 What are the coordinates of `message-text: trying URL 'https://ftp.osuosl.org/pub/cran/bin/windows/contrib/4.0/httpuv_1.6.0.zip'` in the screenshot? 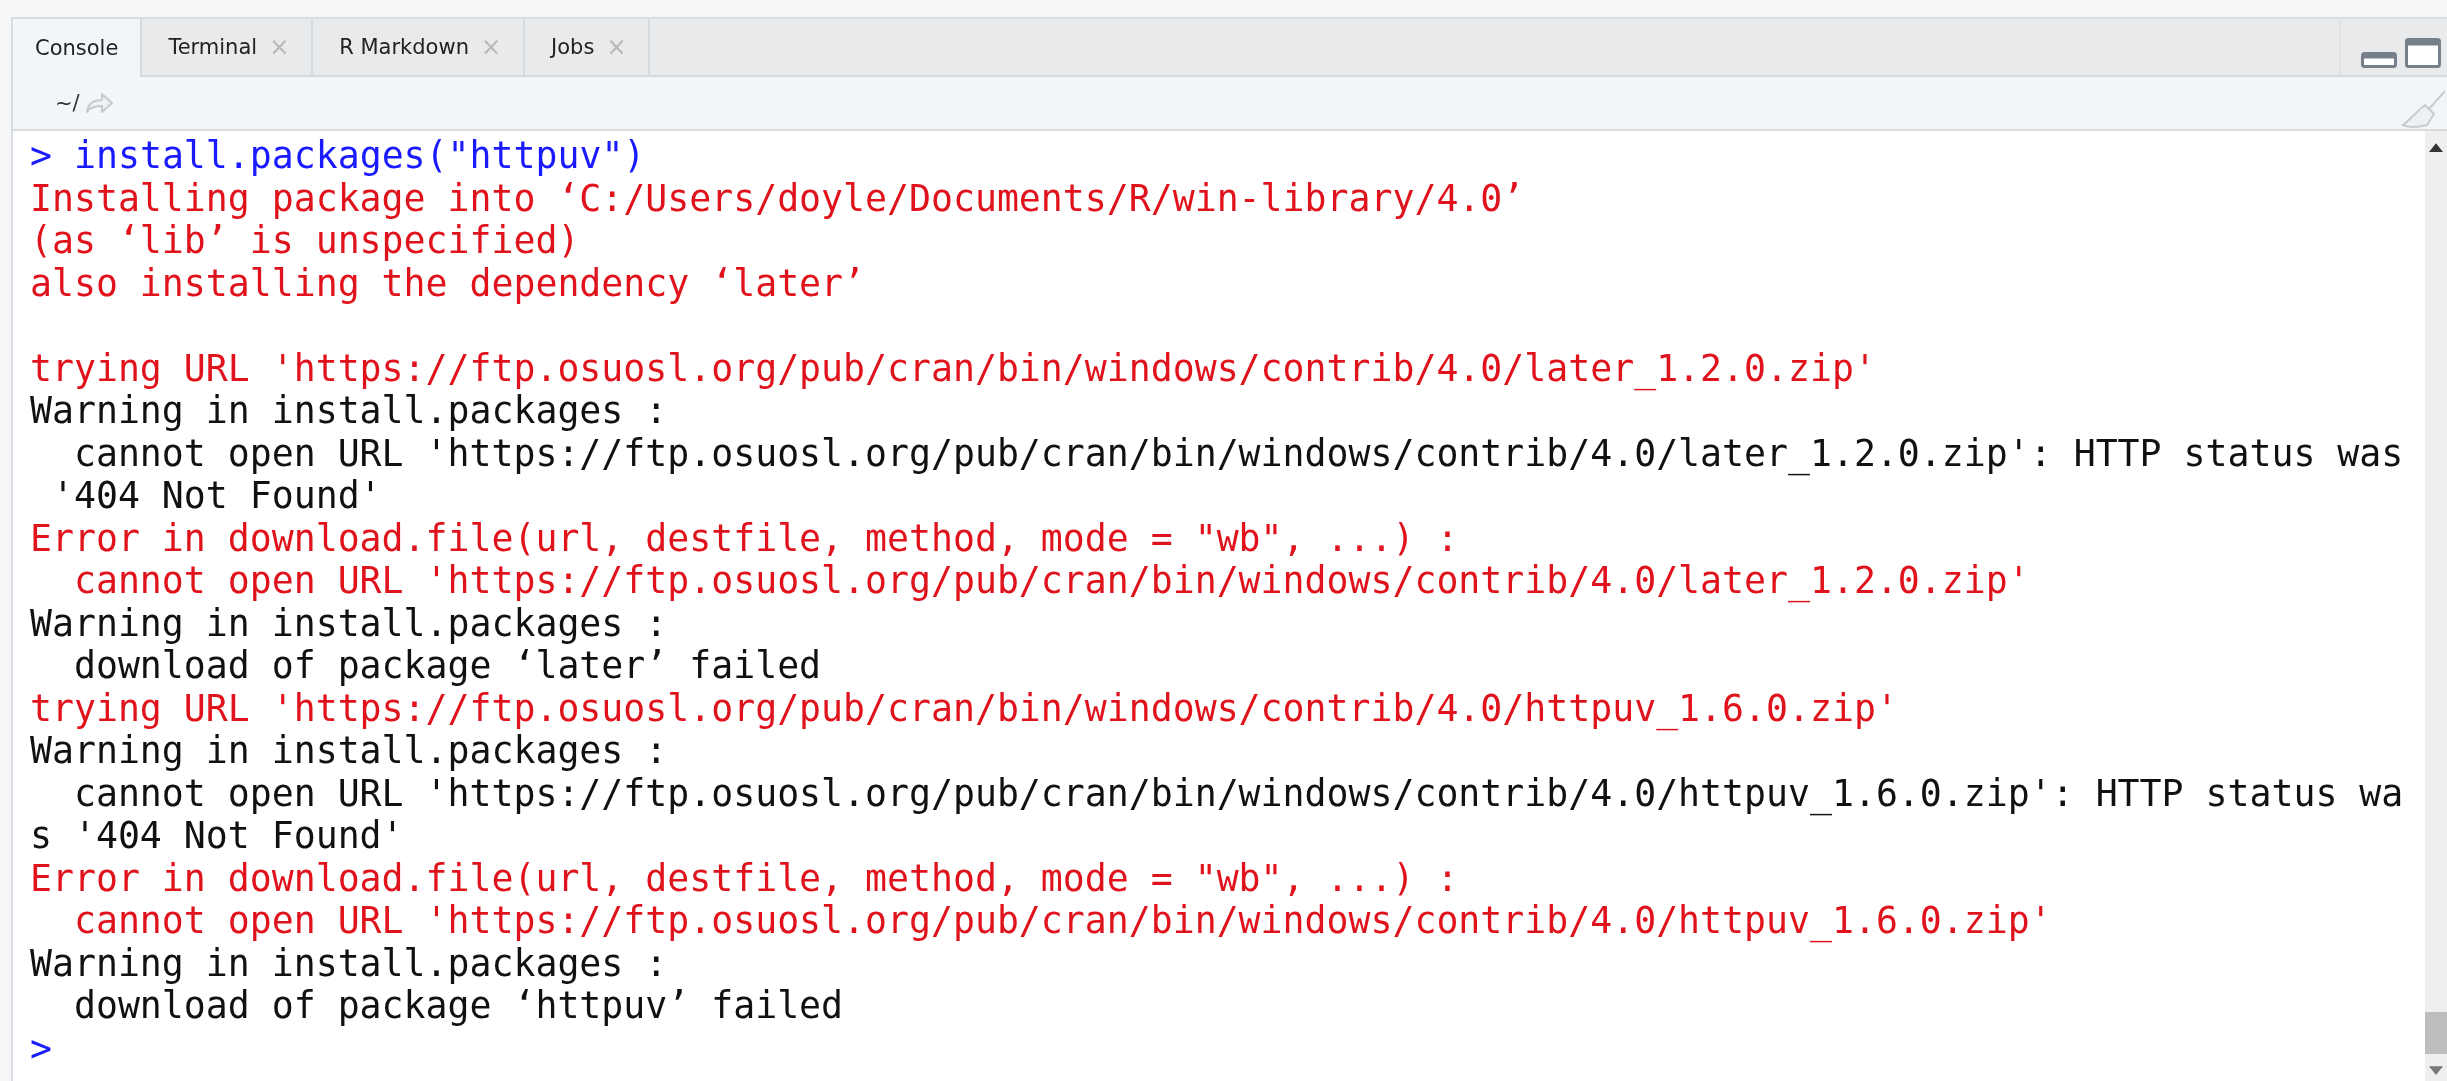 It's located at (964, 708).